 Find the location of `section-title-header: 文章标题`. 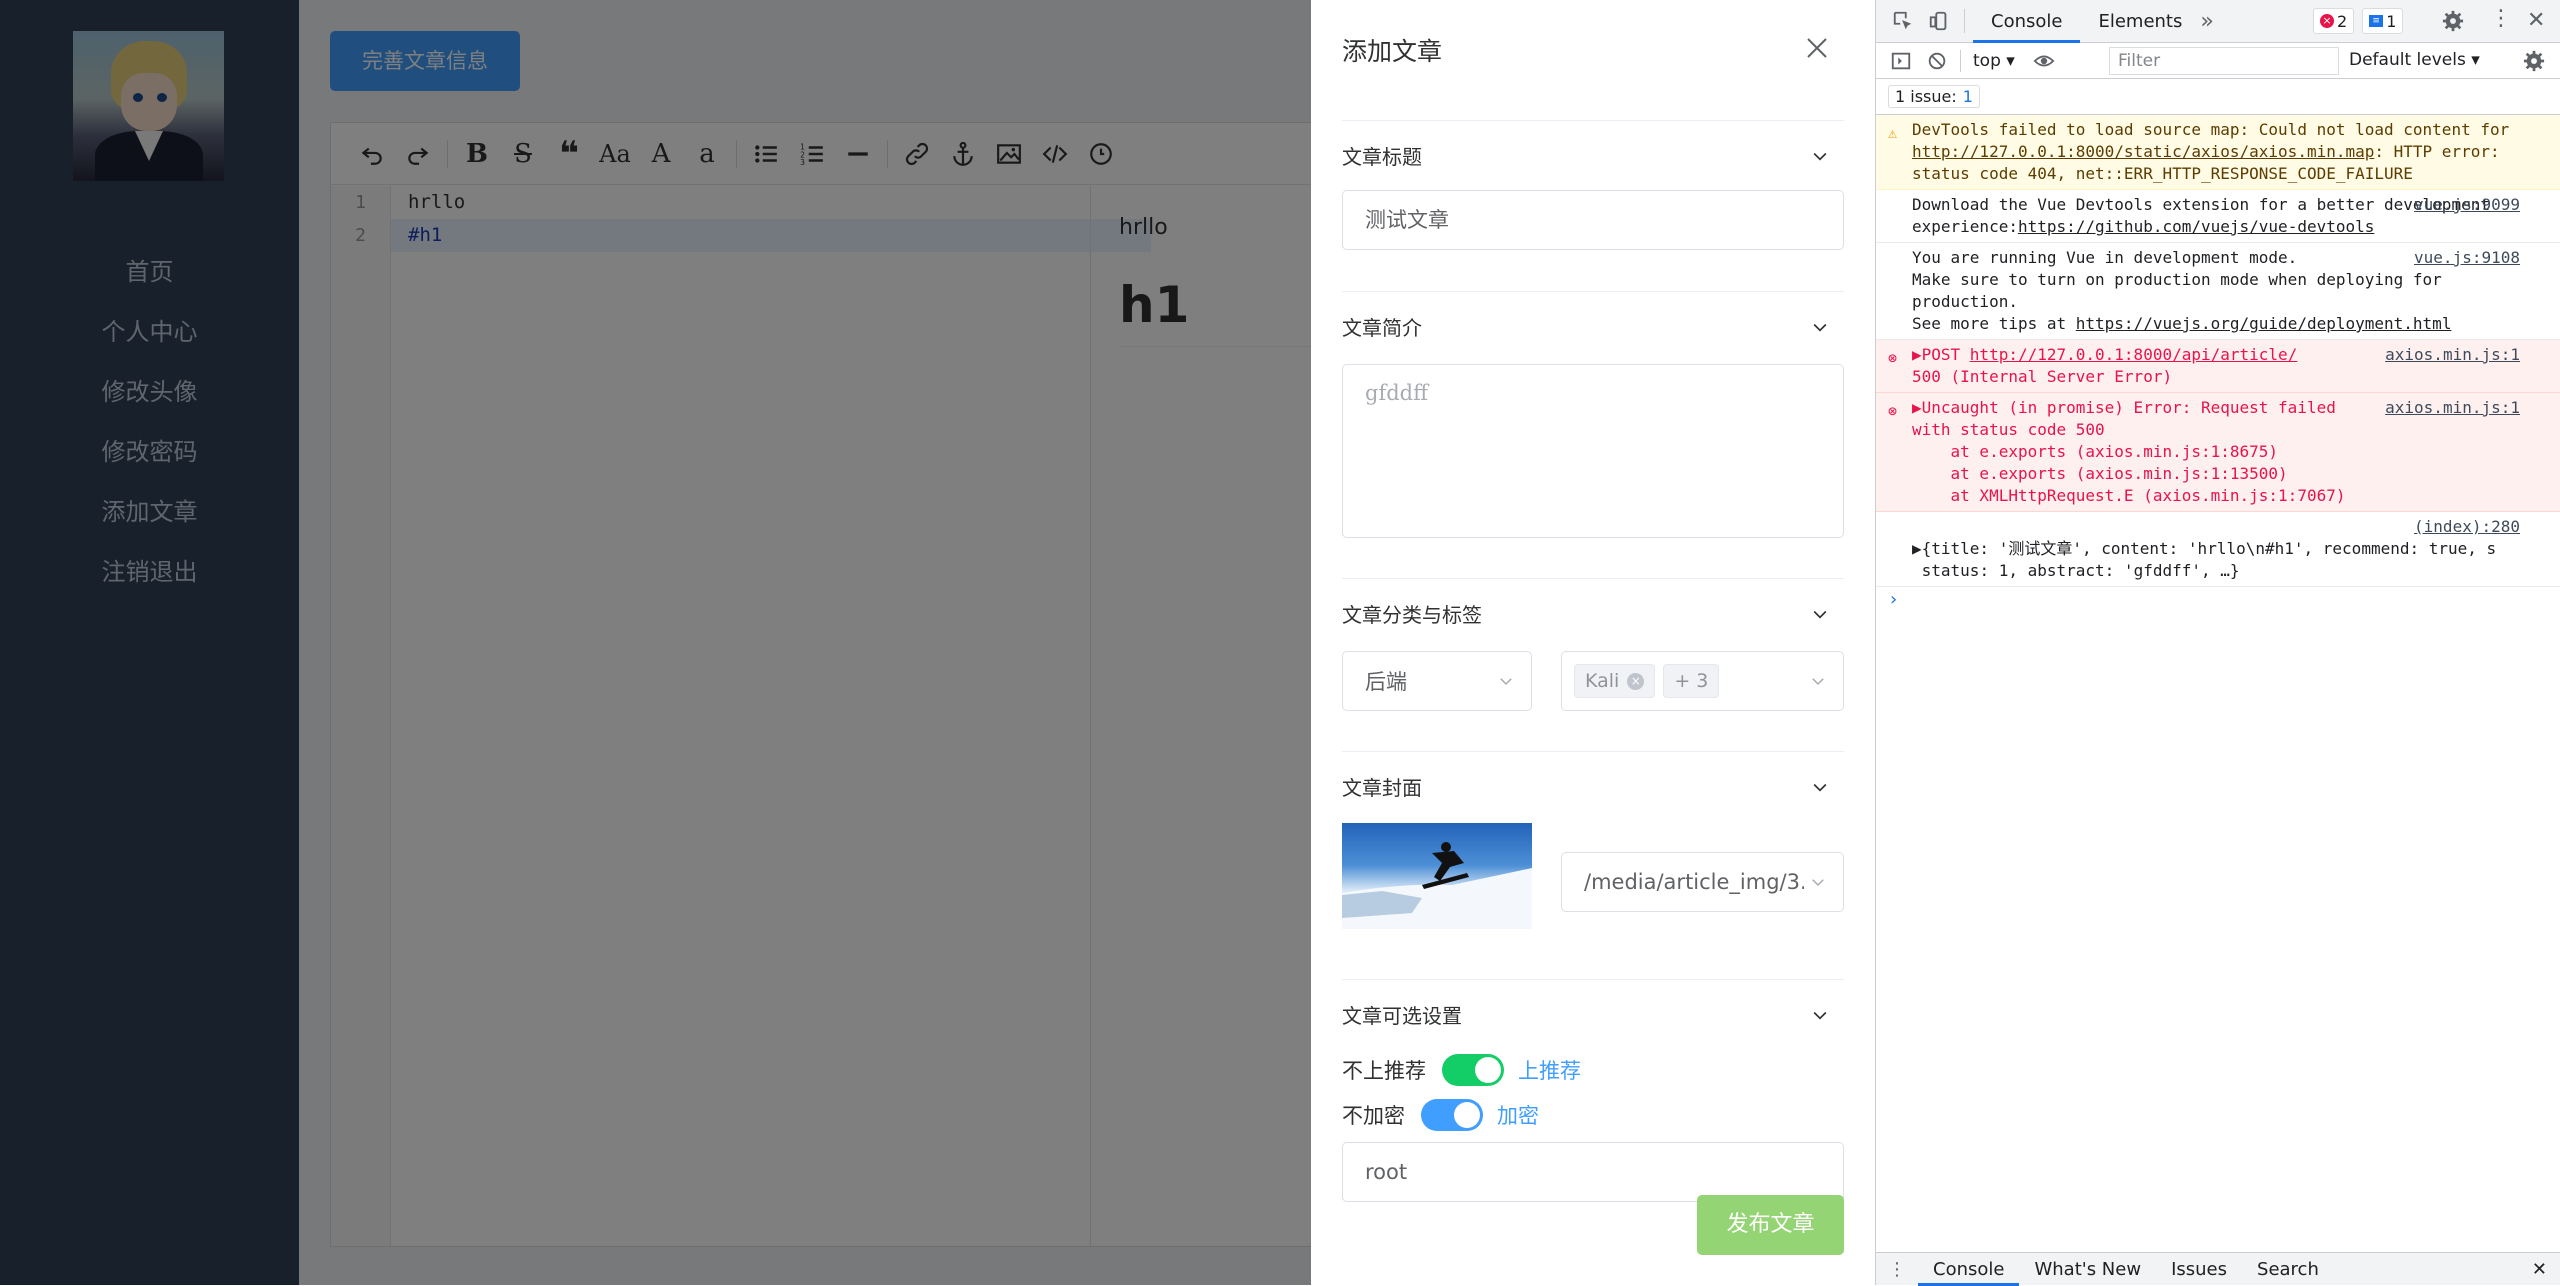

section-title-header: 文章标题 is located at coordinates (1593, 155).